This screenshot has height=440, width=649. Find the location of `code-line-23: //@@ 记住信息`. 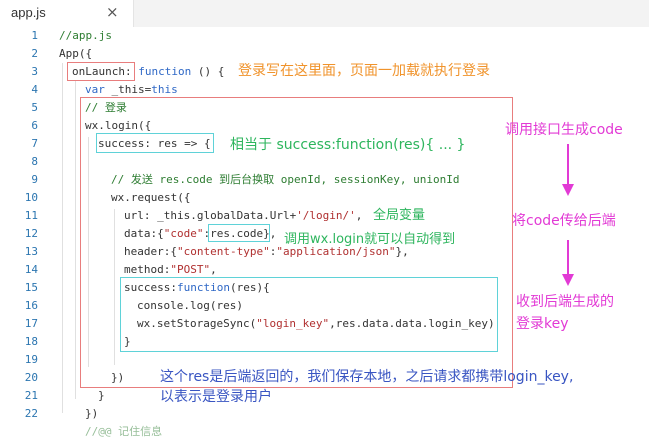

code-line-23: //@@ 记住信息 is located at coordinates (123, 432).